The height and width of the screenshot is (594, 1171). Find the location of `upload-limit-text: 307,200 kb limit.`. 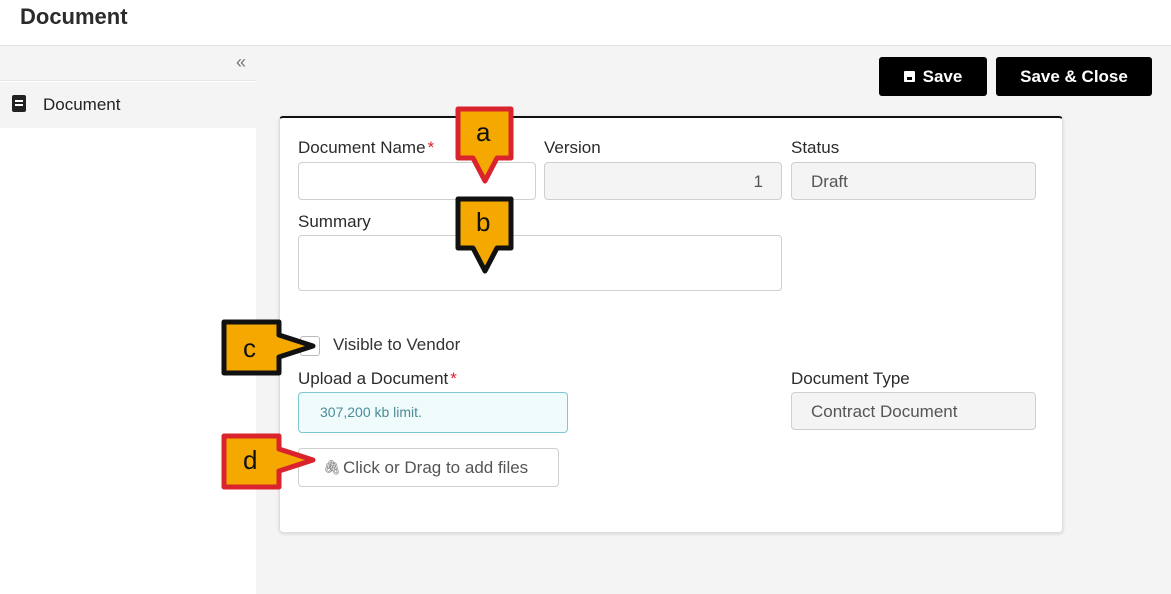

upload-limit-text: 307,200 kb limit. is located at coordinates (371, 412).